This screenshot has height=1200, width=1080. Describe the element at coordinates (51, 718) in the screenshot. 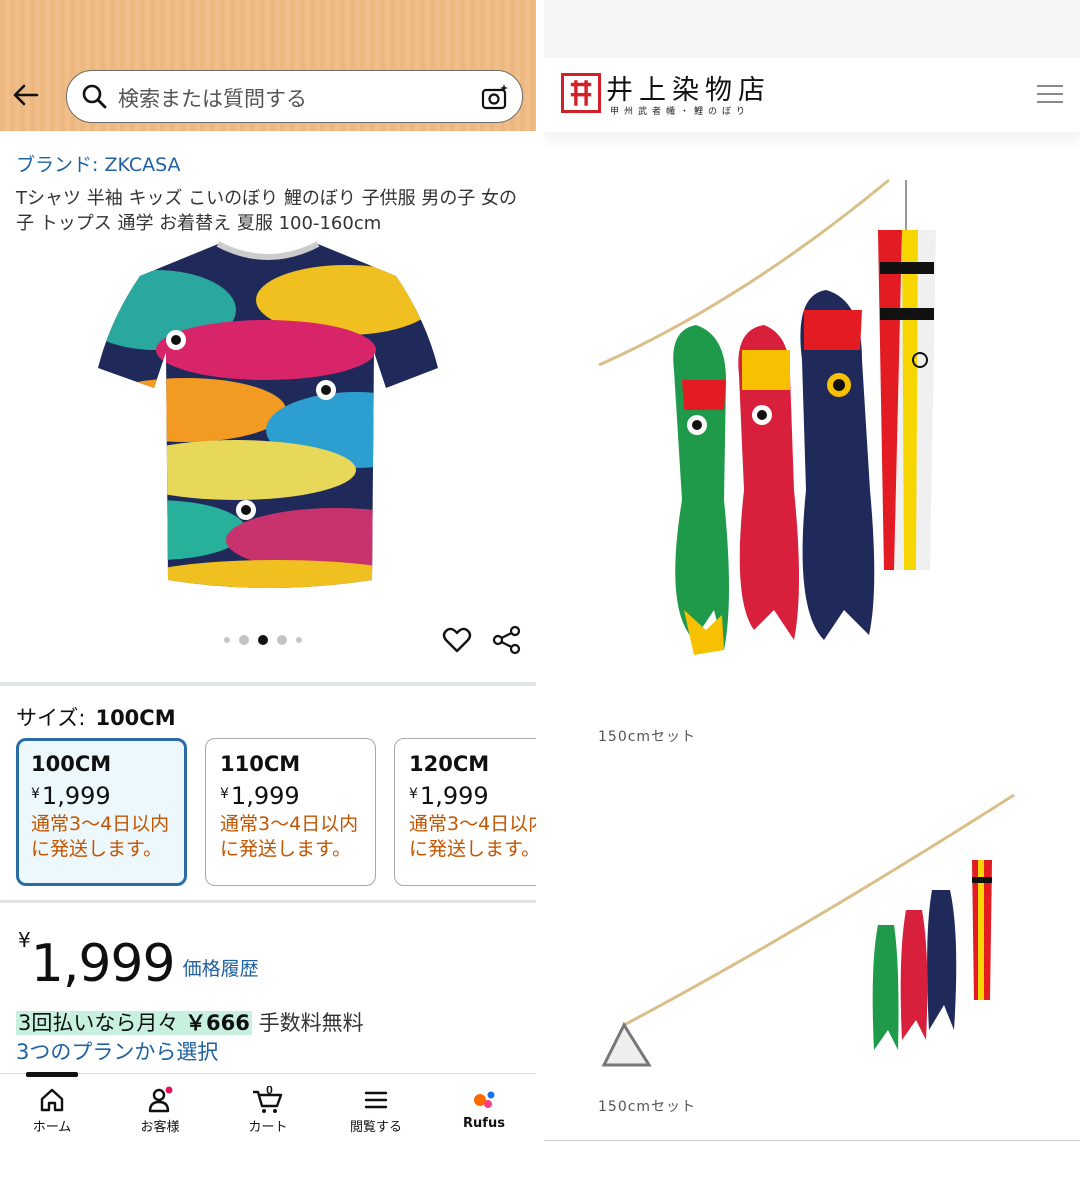

I see `size-label-text: サイズ:` at that location.